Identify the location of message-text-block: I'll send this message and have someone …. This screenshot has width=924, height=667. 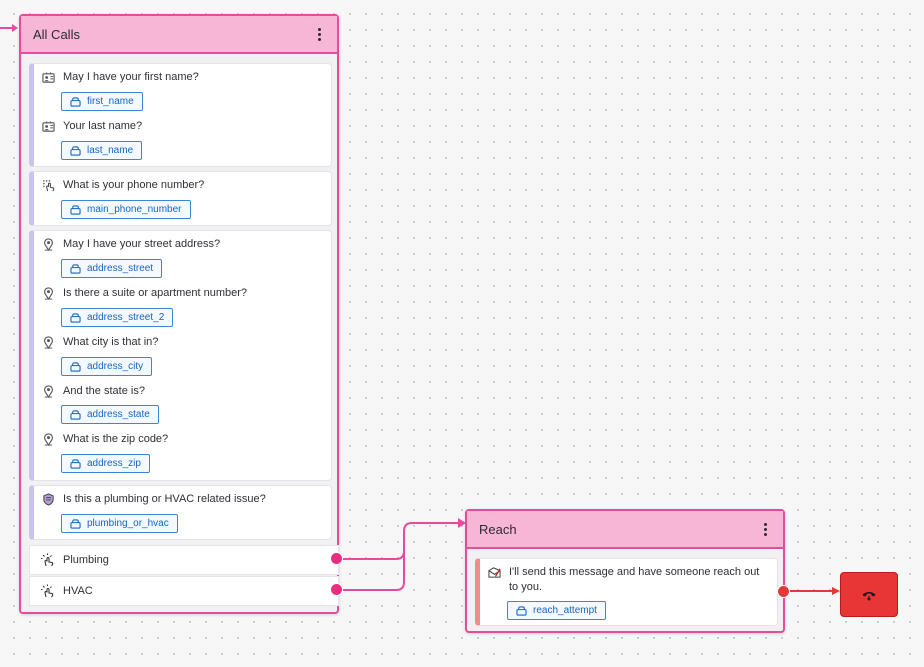
(634, 580).